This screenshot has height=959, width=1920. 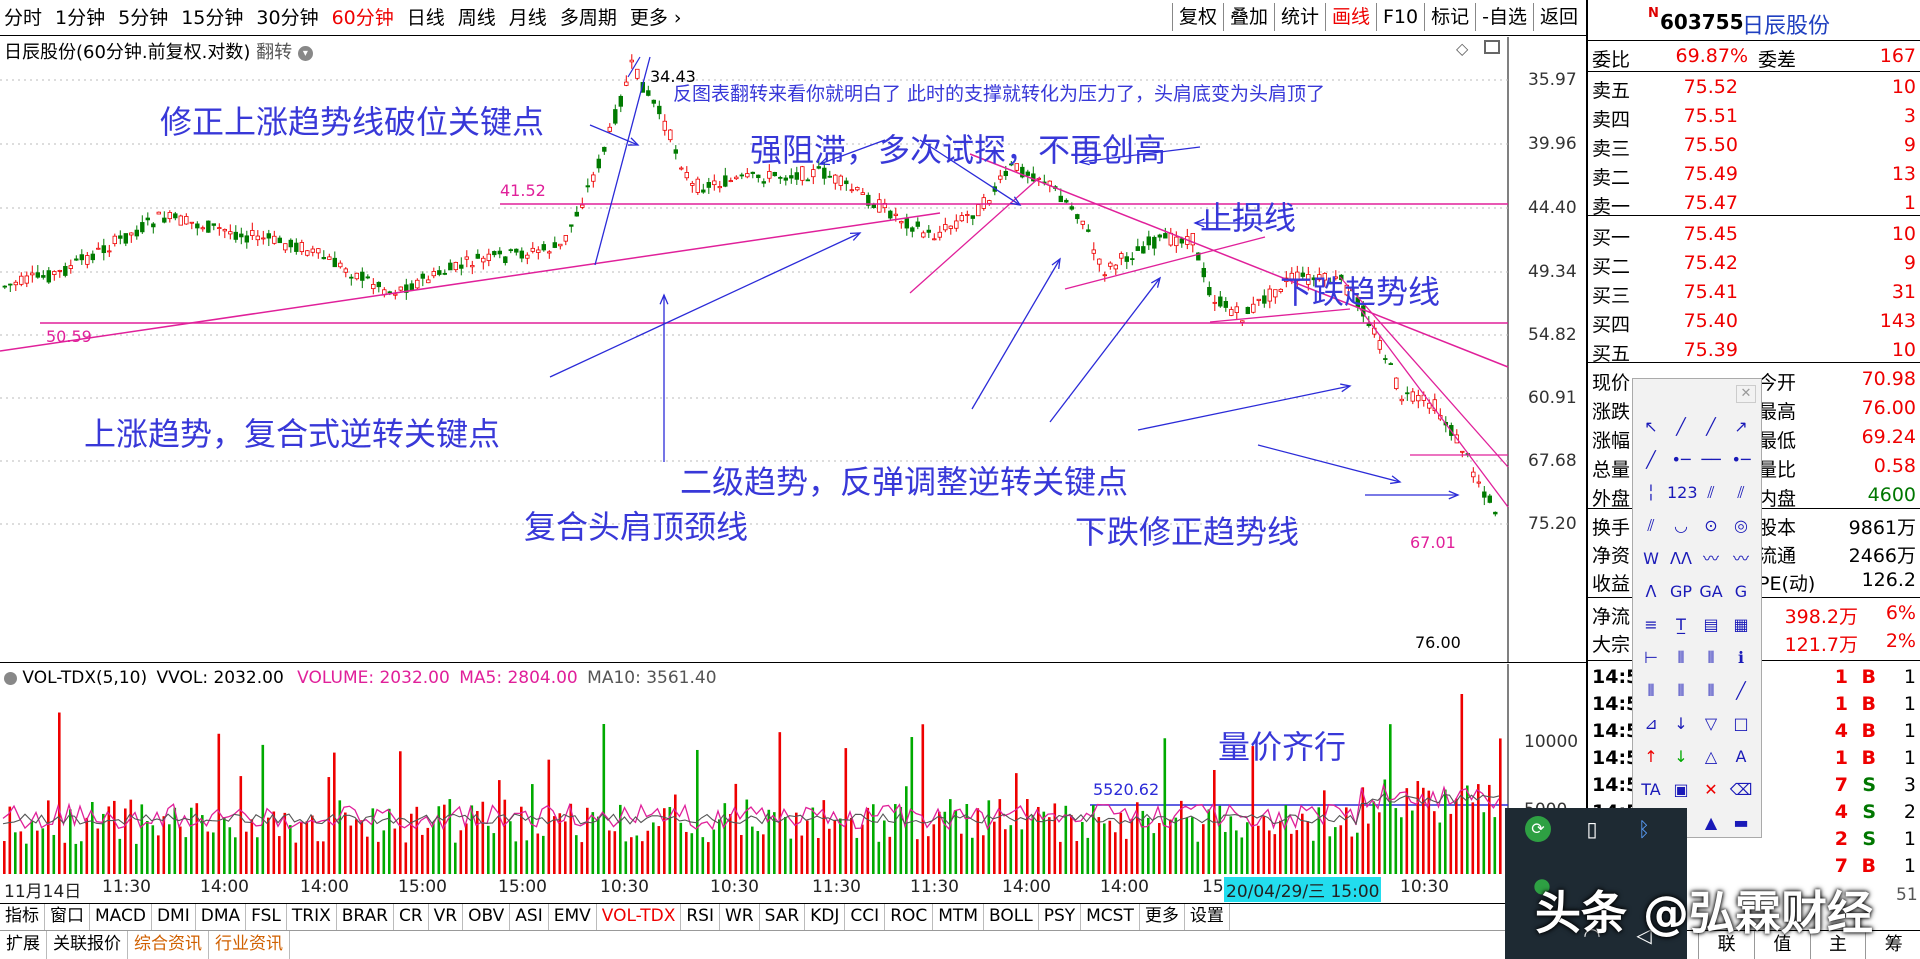 What do you see at coordinates (1711, 559) in the screenshot?
I see `curve-icon: 〰` at bounding box center [1711, 559].